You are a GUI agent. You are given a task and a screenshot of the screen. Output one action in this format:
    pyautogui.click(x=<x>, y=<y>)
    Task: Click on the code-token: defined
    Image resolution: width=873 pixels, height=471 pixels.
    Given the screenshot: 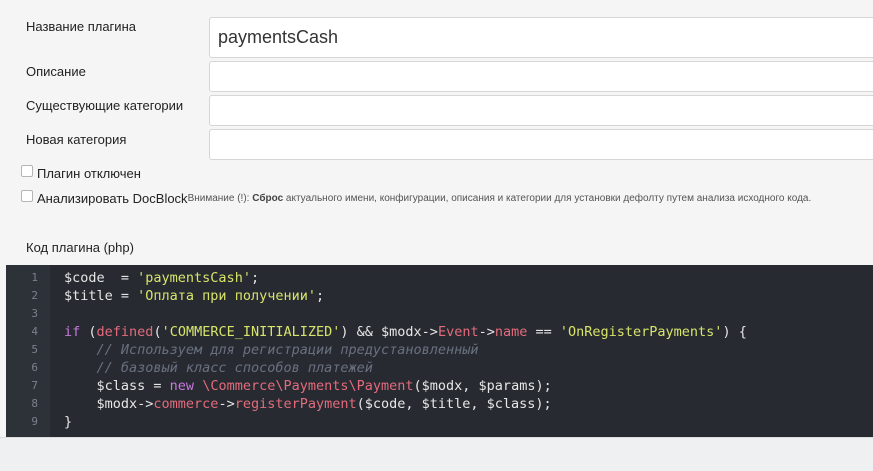 What is the action you would take?
    pyautogui.click(x=125, y=332)
    